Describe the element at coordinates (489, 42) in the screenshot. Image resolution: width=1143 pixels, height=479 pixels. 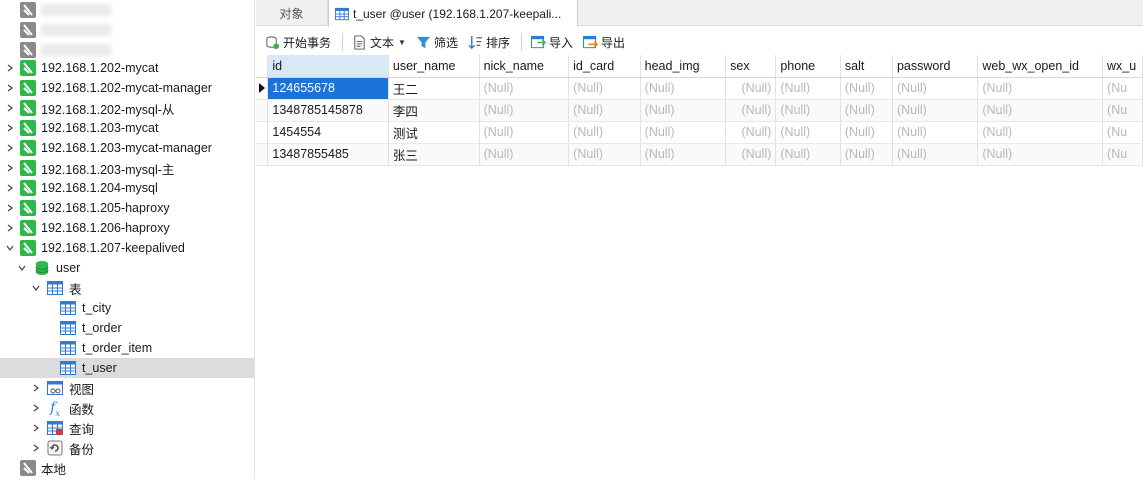
I see `sort-button: 排序` at that location.